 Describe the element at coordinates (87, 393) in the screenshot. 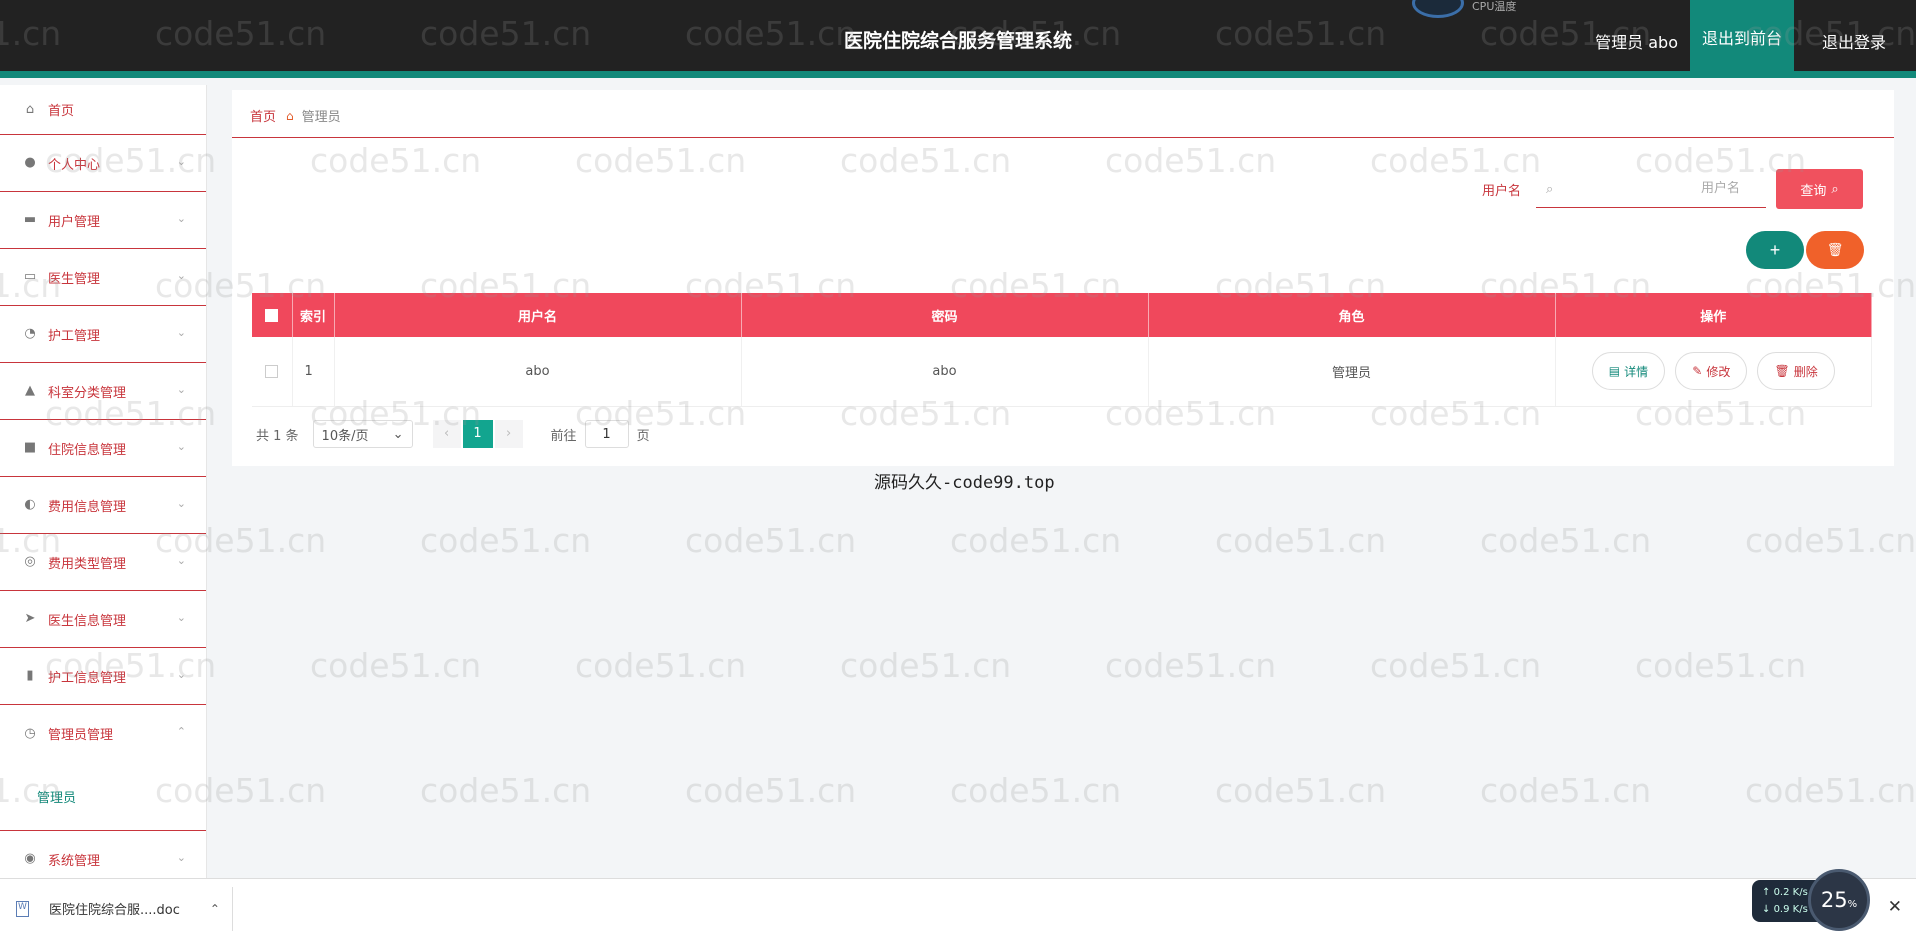

I see `sidebar-item-label: 科室分类管理` at that location.